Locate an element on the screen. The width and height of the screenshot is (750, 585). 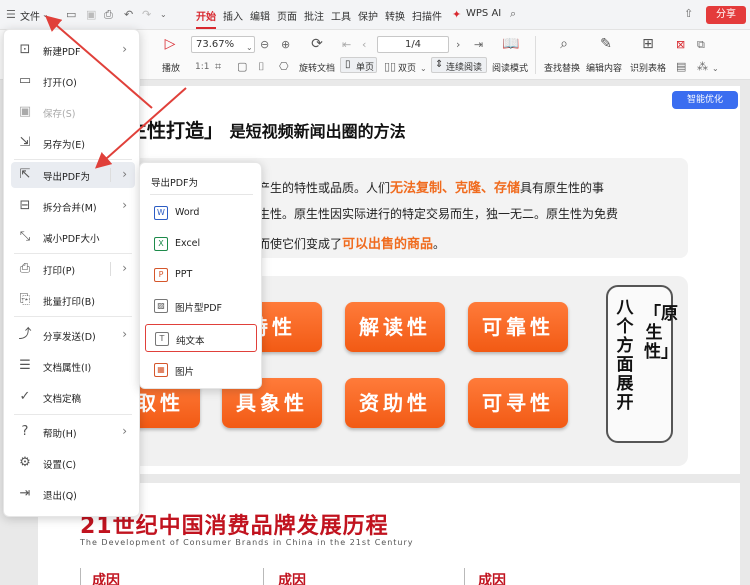
file-menu-button: 文件 is located at coordinates (30, 15).